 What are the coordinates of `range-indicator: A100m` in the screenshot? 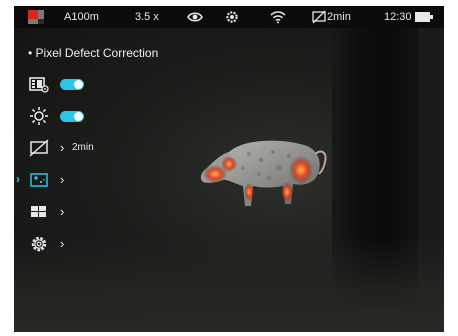 It's located at (81, 17).